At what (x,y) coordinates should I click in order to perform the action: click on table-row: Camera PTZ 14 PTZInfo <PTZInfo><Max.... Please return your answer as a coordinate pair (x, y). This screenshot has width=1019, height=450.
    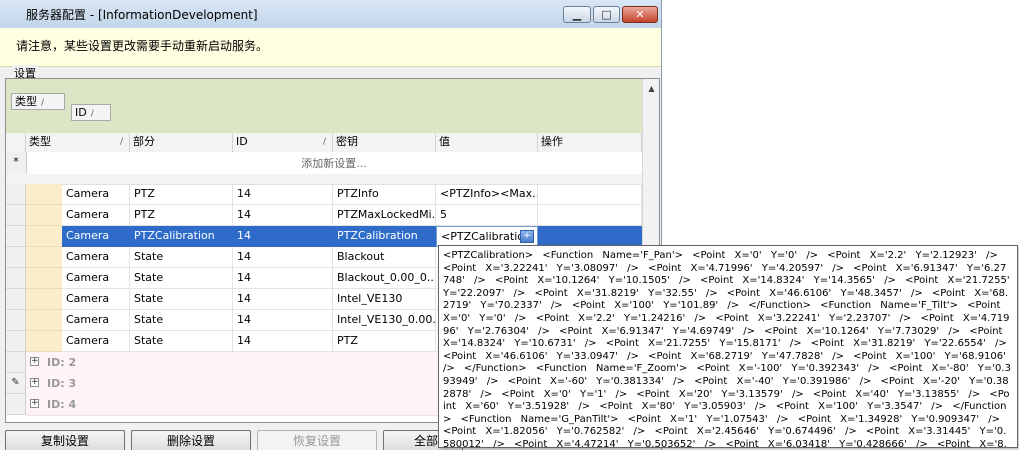
    Looking at the image, I should click on (324, 194).